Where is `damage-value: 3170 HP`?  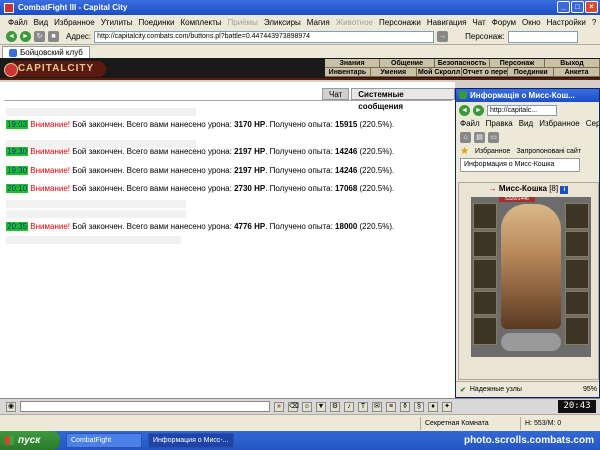
damage-value: 3170 HP is located at coordinates (250, 124).